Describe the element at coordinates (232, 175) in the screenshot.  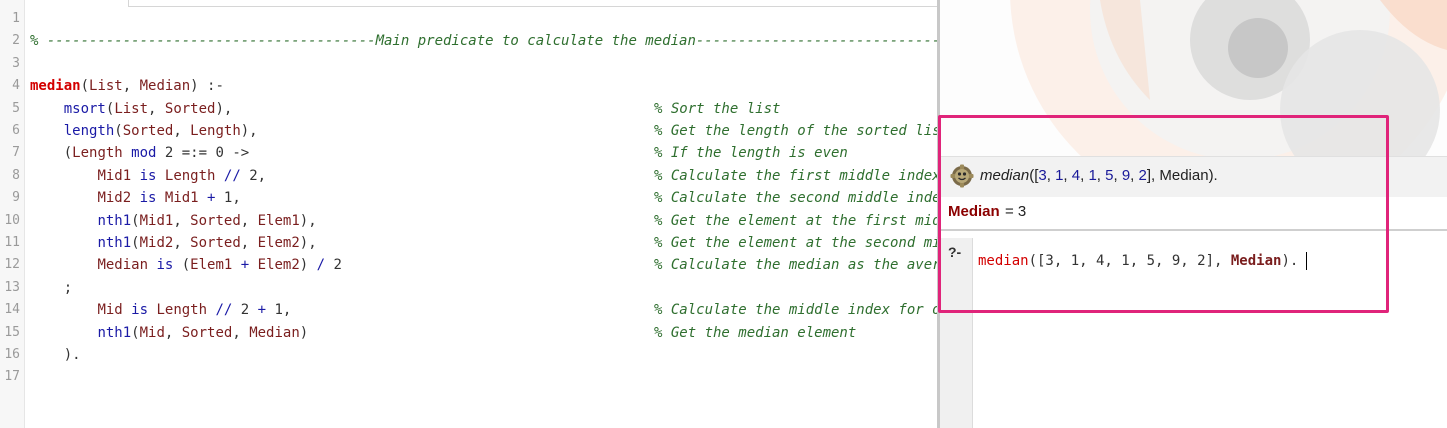
I see `code-token: //` at that location.